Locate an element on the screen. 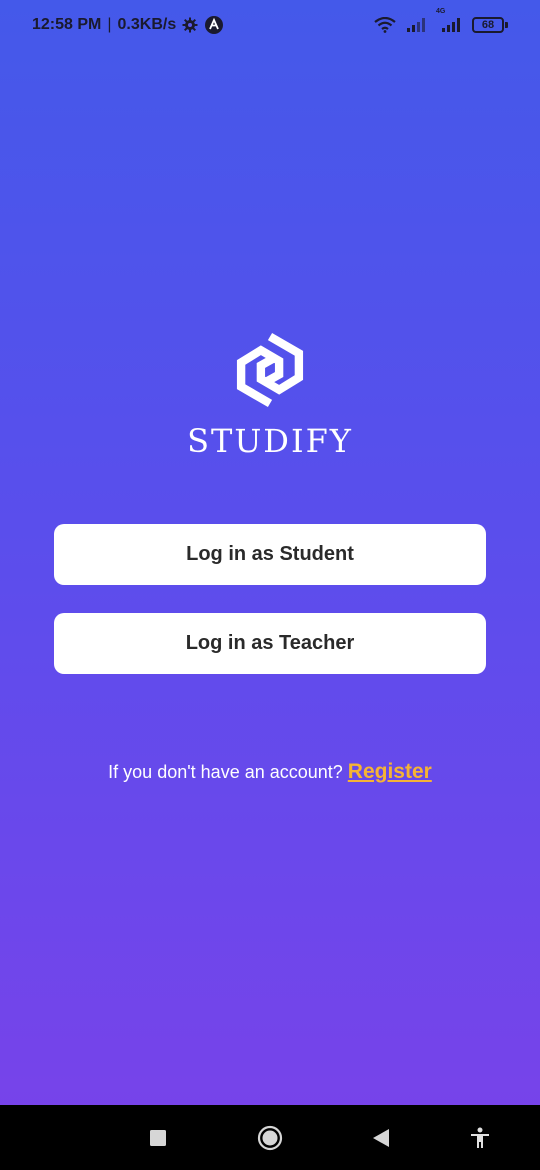 The width and height of the screenshot is (540, 1170). system-nav-bar is located at coordinates (270, 1137).